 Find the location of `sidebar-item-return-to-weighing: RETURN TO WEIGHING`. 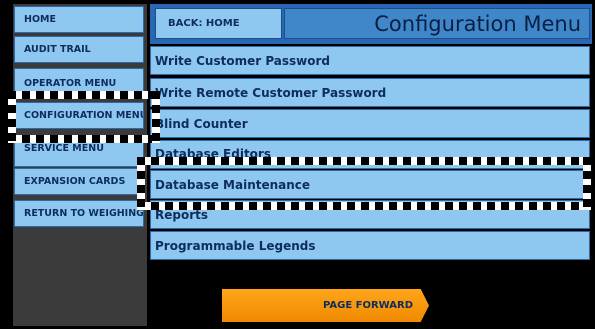

sidebar-item-return-to-weighing: RETURN TO WEIGHING is located at coordinates (79, 213).